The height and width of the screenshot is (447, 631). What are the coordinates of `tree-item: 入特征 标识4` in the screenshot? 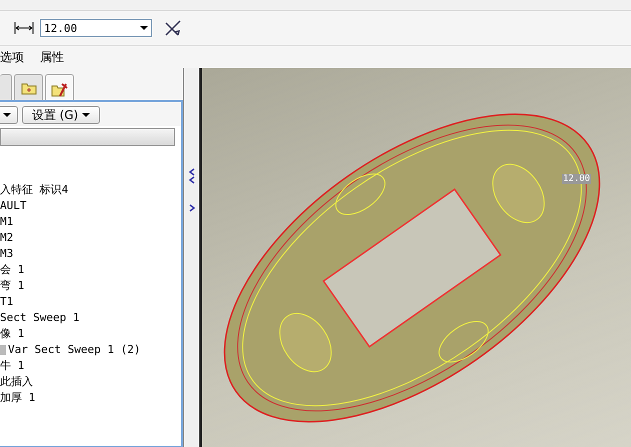 It's located at (91, 190).